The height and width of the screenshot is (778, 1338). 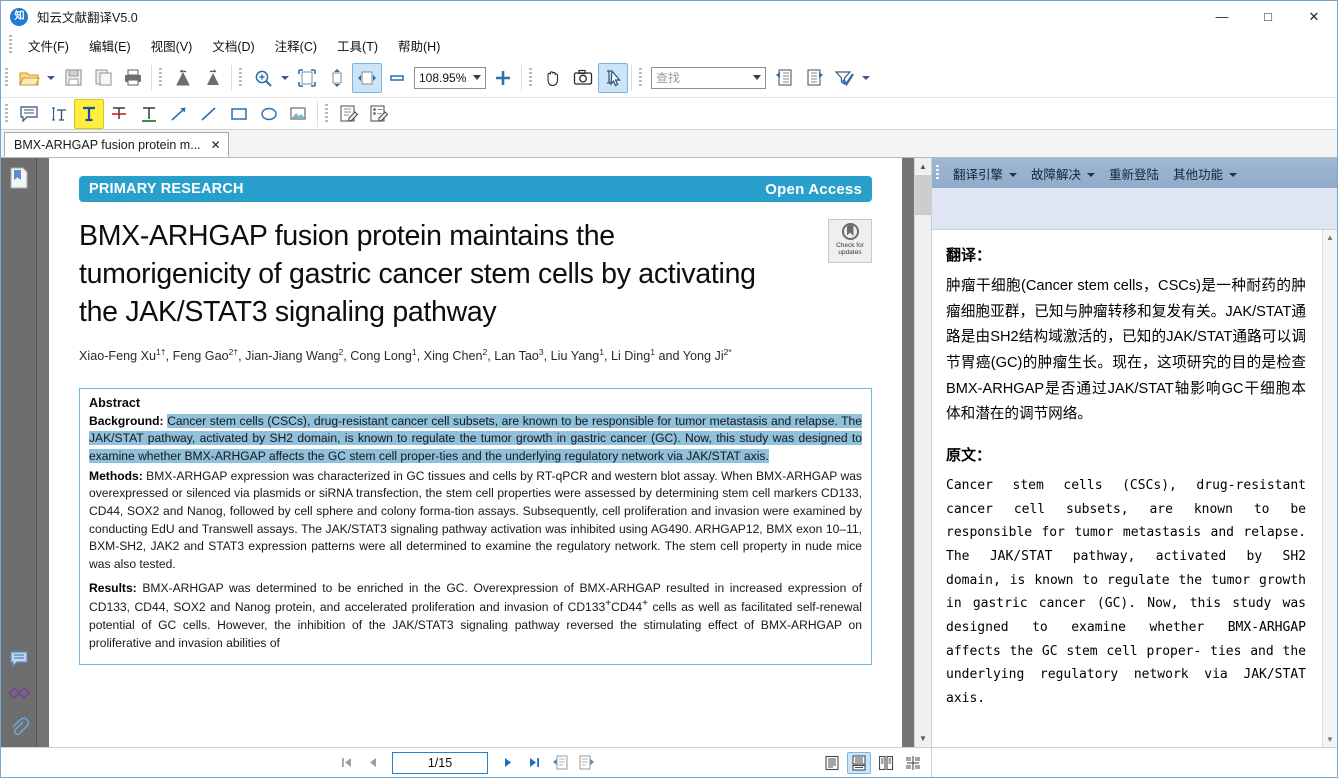 I want to click on minimize-button: —, so click(x=1222, y=16).